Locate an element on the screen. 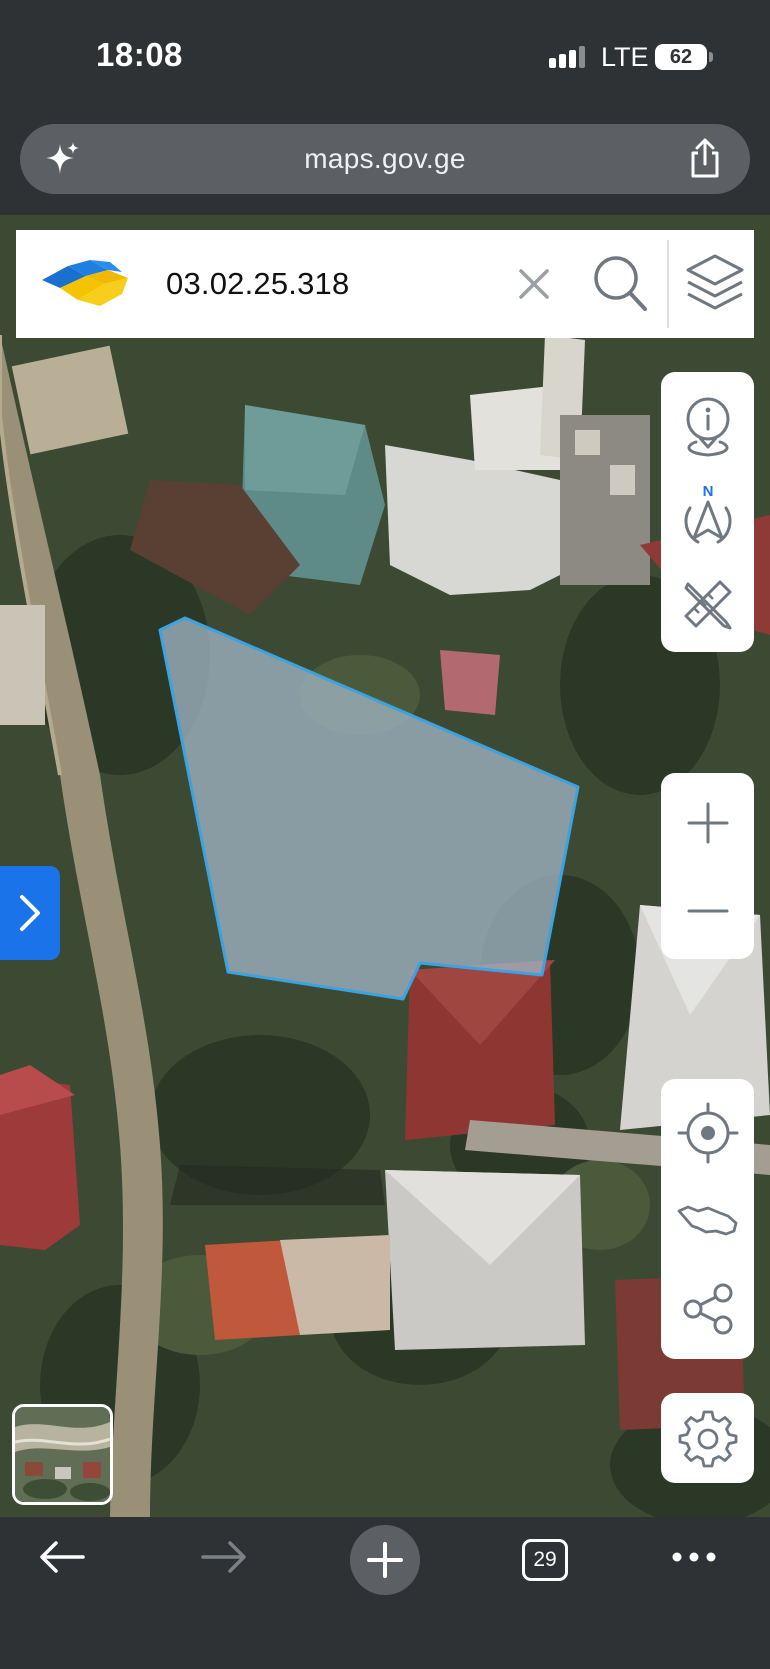  url-bar: maps.gov.ge is located at coordinates (385, 159).